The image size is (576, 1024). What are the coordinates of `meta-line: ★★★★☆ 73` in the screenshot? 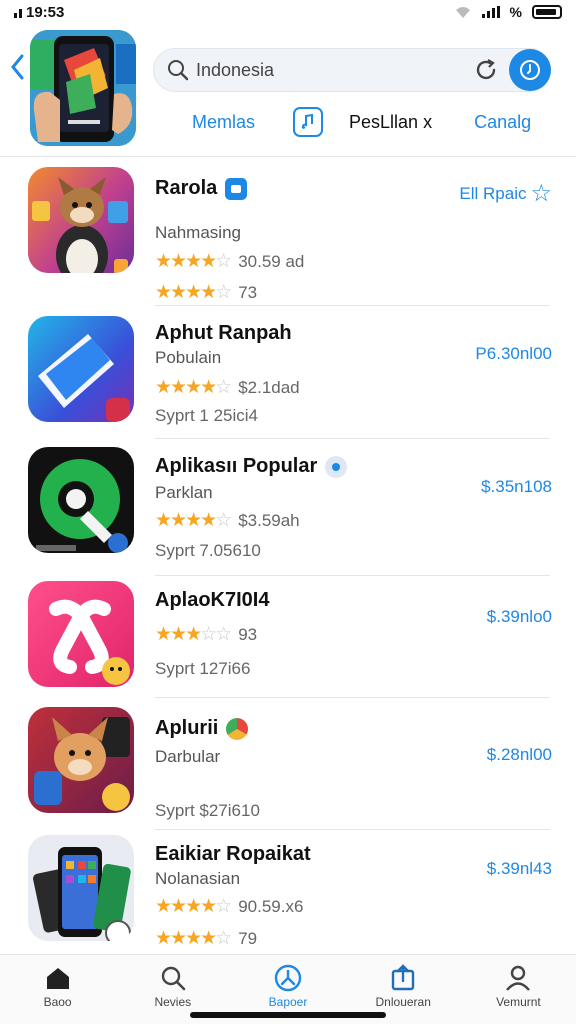 It's located at (206, 292).